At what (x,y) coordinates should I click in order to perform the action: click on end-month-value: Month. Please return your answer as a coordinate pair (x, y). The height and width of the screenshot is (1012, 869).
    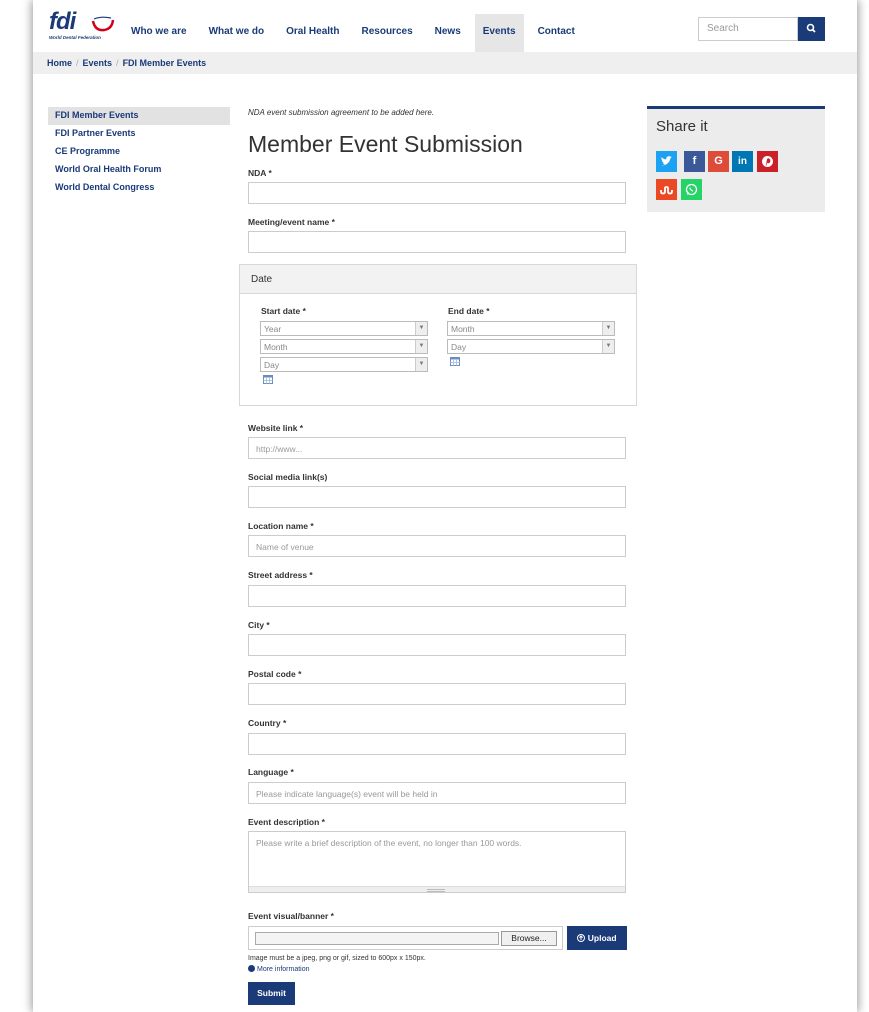
    Looking at the image, I should click on (463, 329).